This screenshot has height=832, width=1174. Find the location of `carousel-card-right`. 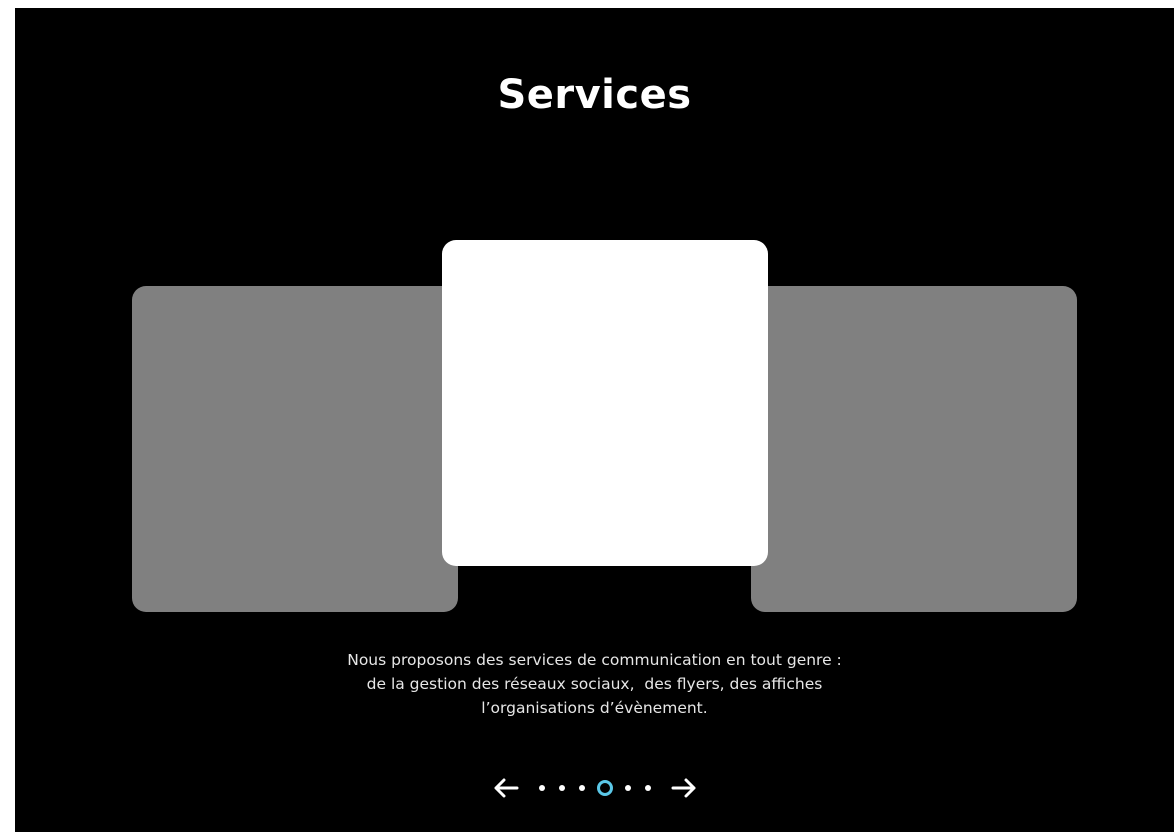

carousel-card-right is located at coordinates (914, 449).